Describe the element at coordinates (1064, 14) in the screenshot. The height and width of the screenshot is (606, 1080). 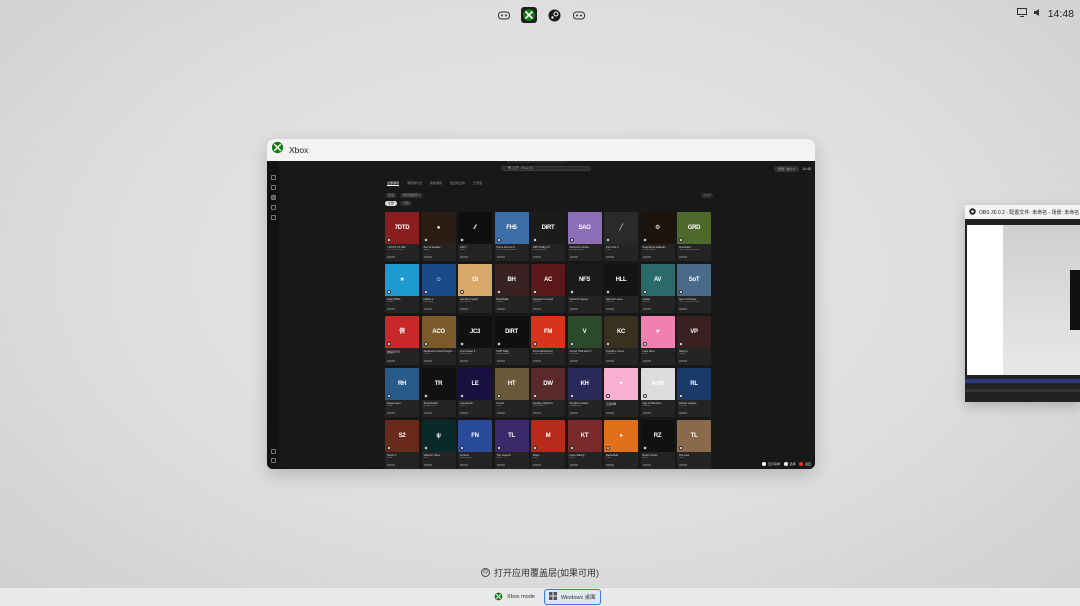
I see `clock: 14:48` at that location.